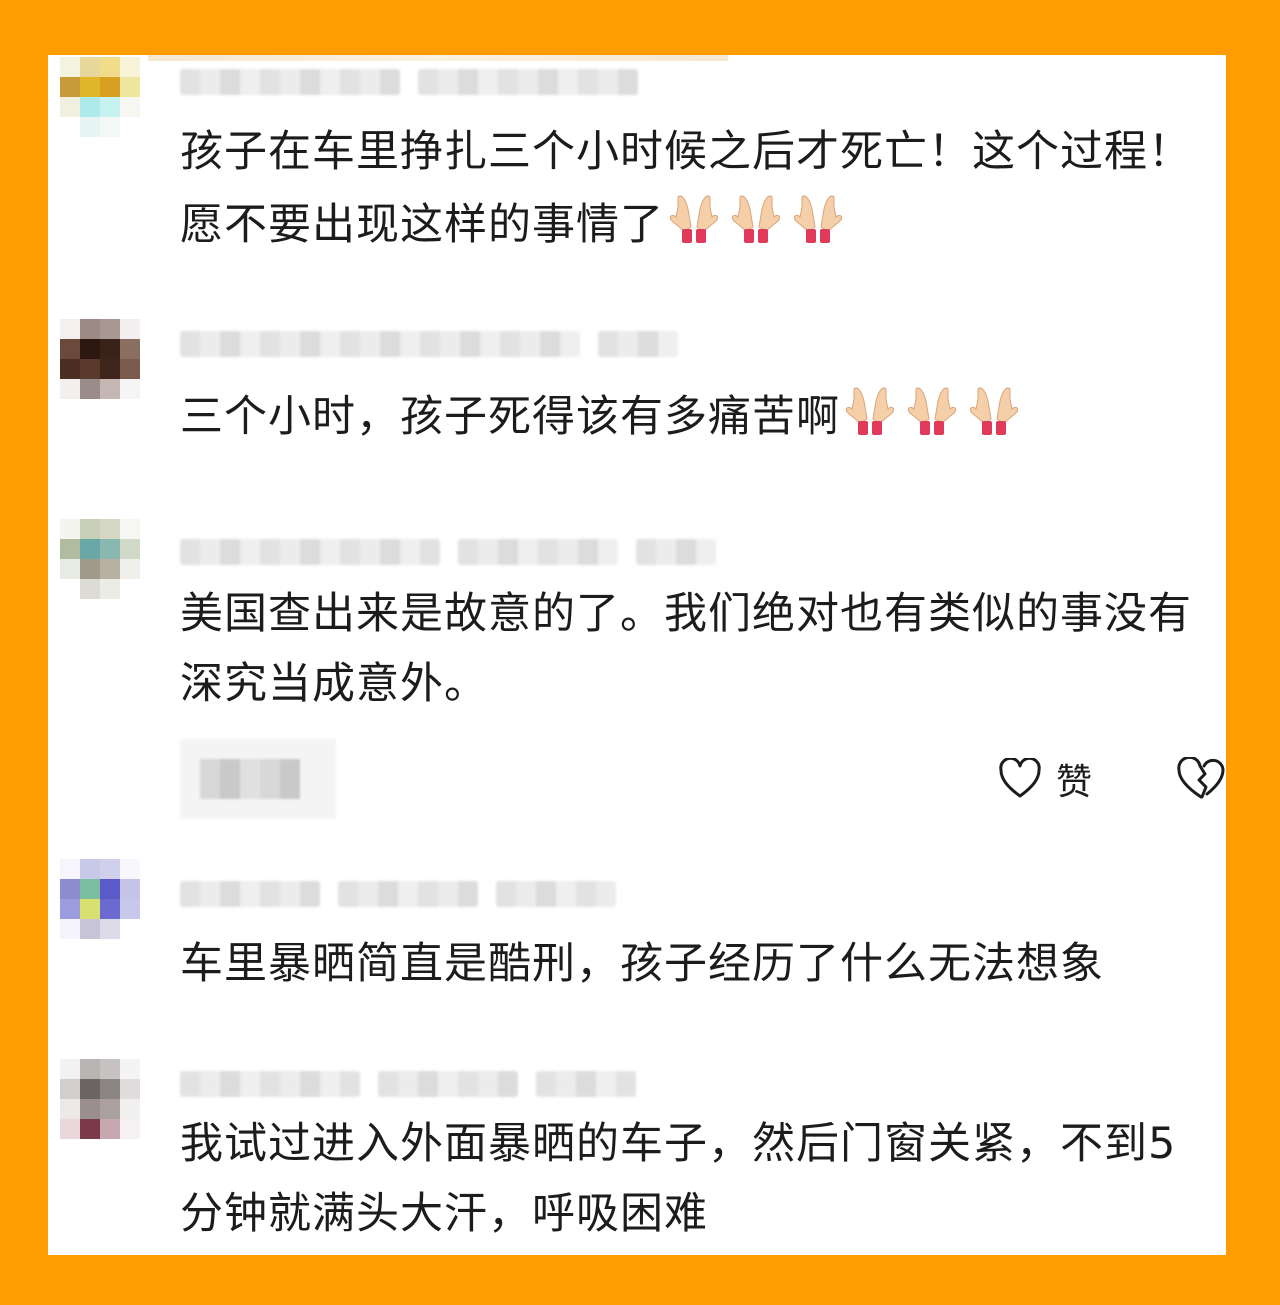 This screenshot has width=1280, height=1305. Describe the element at coordinates (1045, 779) in the screenshot. I see `like-button: 赞` at that location.